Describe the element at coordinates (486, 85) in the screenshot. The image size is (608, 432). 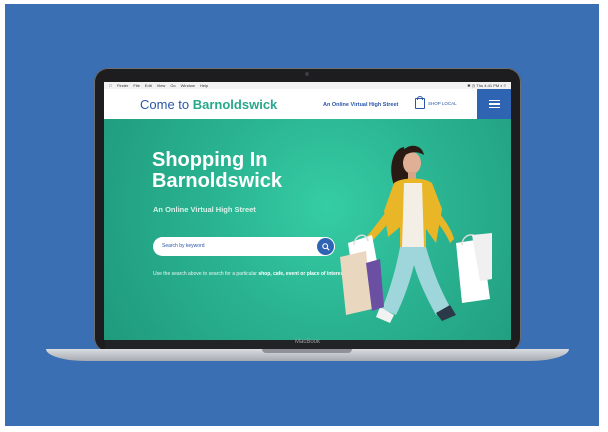
I see `menubar-status: ✱ ◷ Thu 4:41 PM ⌕ ≡` at that location.